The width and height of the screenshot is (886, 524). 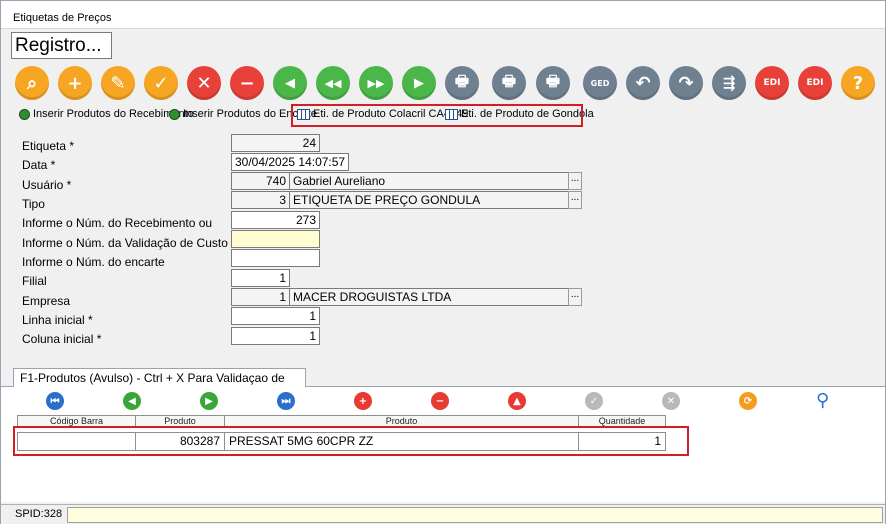 I want to click on cancel-button: ✕, so click(x=204, y=83).